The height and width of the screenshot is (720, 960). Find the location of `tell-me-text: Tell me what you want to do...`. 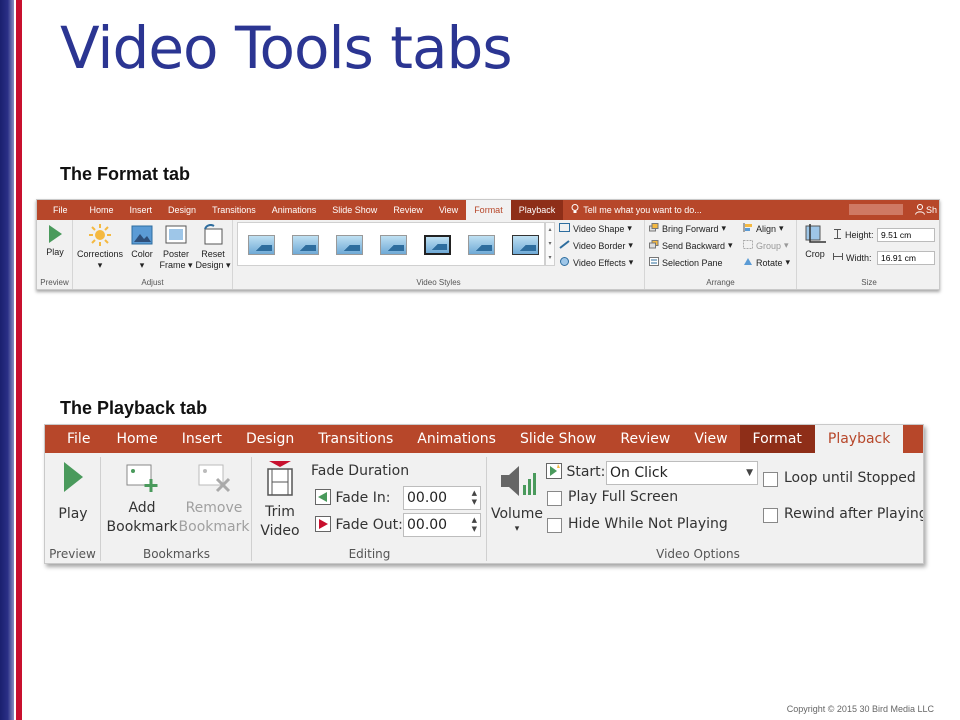

tell-me-text: Tell me what you want to do... is located at coordinates (642, 210).